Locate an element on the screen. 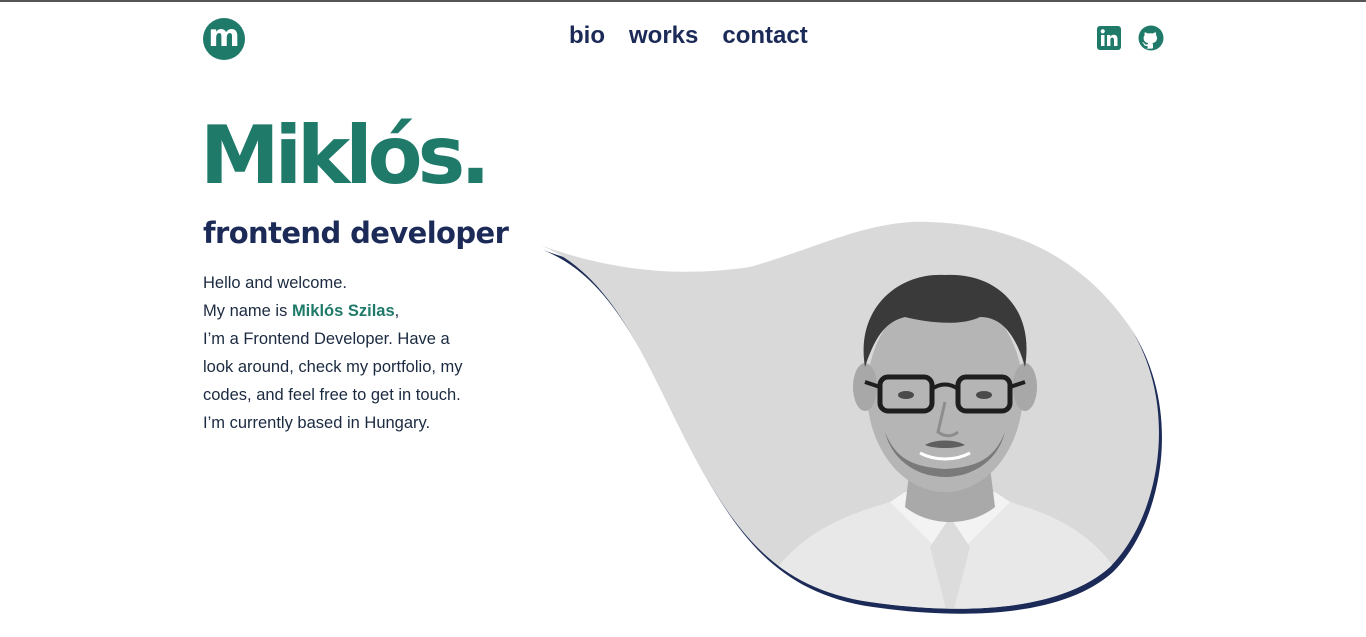  linkedin-icon is located at coordinates (1109, 38).